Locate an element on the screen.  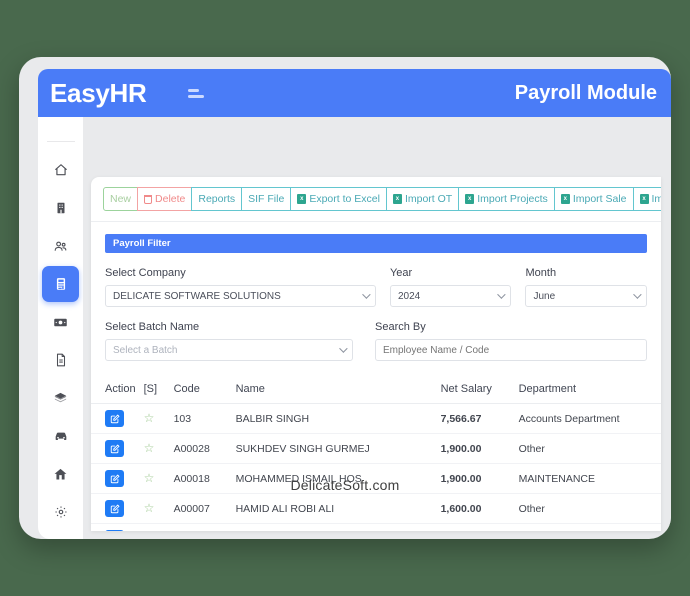
table-row: ☆ A00007 HAMID ALI ROBI ALI 1,600.00 Other is located at coordinates (376, 508).